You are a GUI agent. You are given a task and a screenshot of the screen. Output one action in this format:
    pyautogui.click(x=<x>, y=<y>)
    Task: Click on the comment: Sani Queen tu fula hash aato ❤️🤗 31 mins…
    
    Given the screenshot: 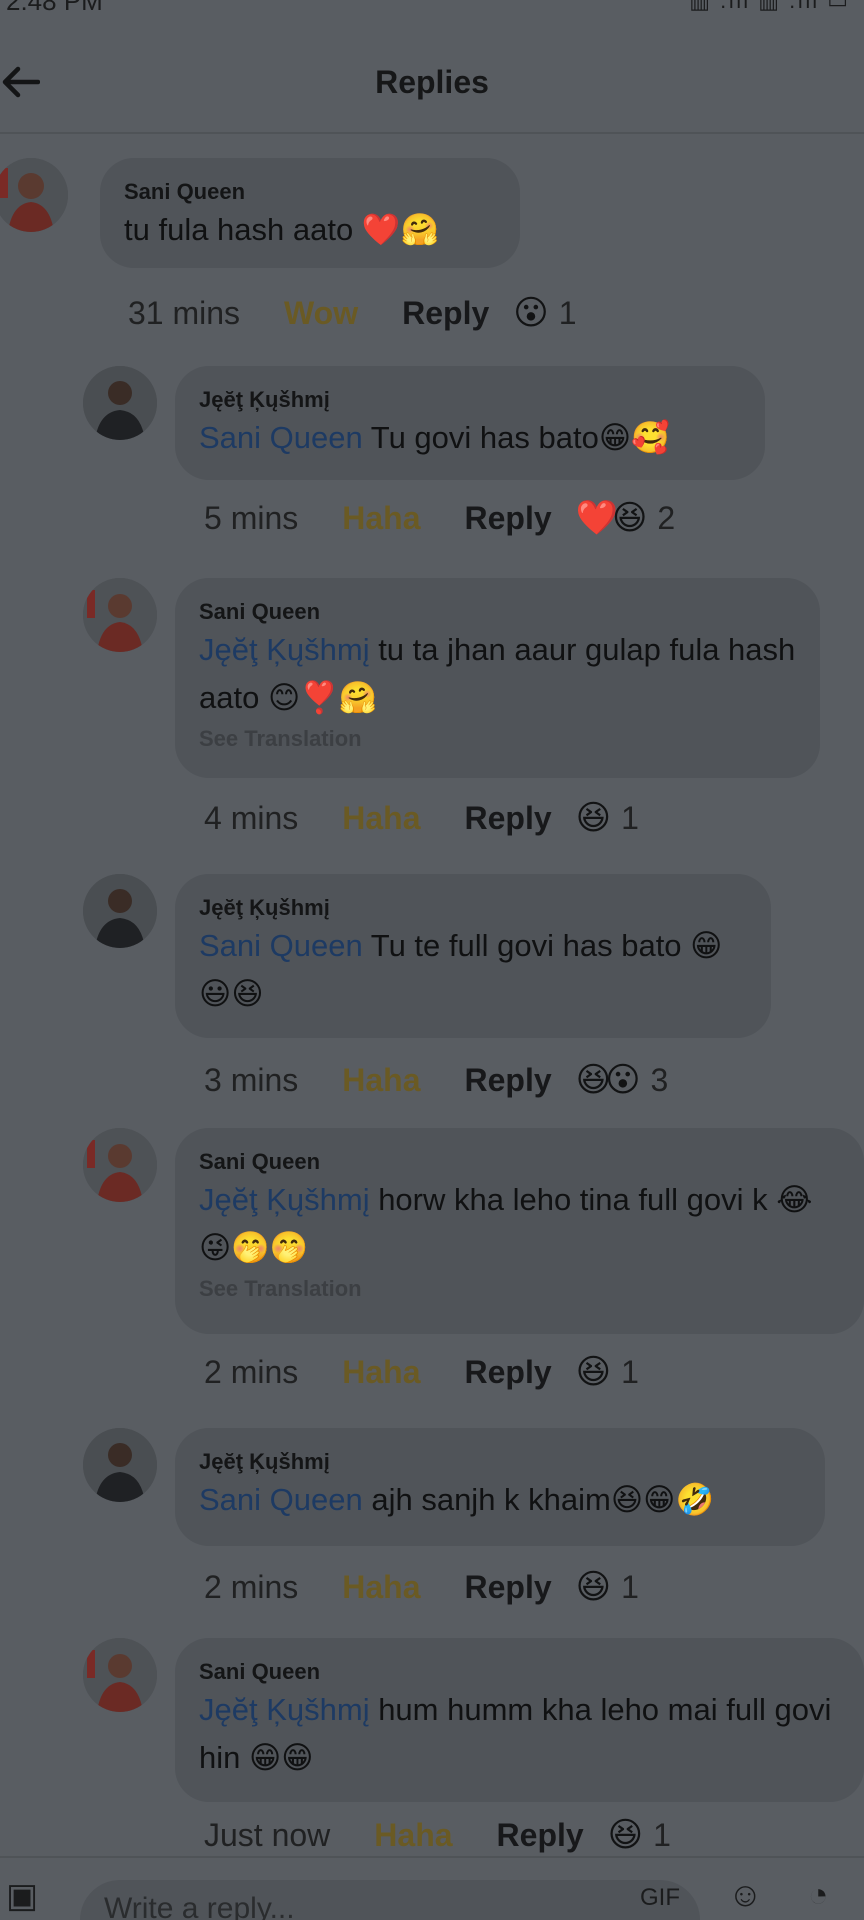 What is the action you would take?
    pyautogui.click(x=432, y=234)
    